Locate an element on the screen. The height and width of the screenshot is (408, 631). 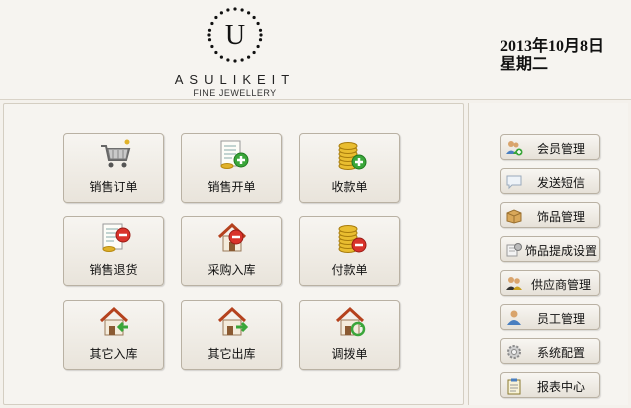
clipboard-icon is located at coordinates (514, 386).